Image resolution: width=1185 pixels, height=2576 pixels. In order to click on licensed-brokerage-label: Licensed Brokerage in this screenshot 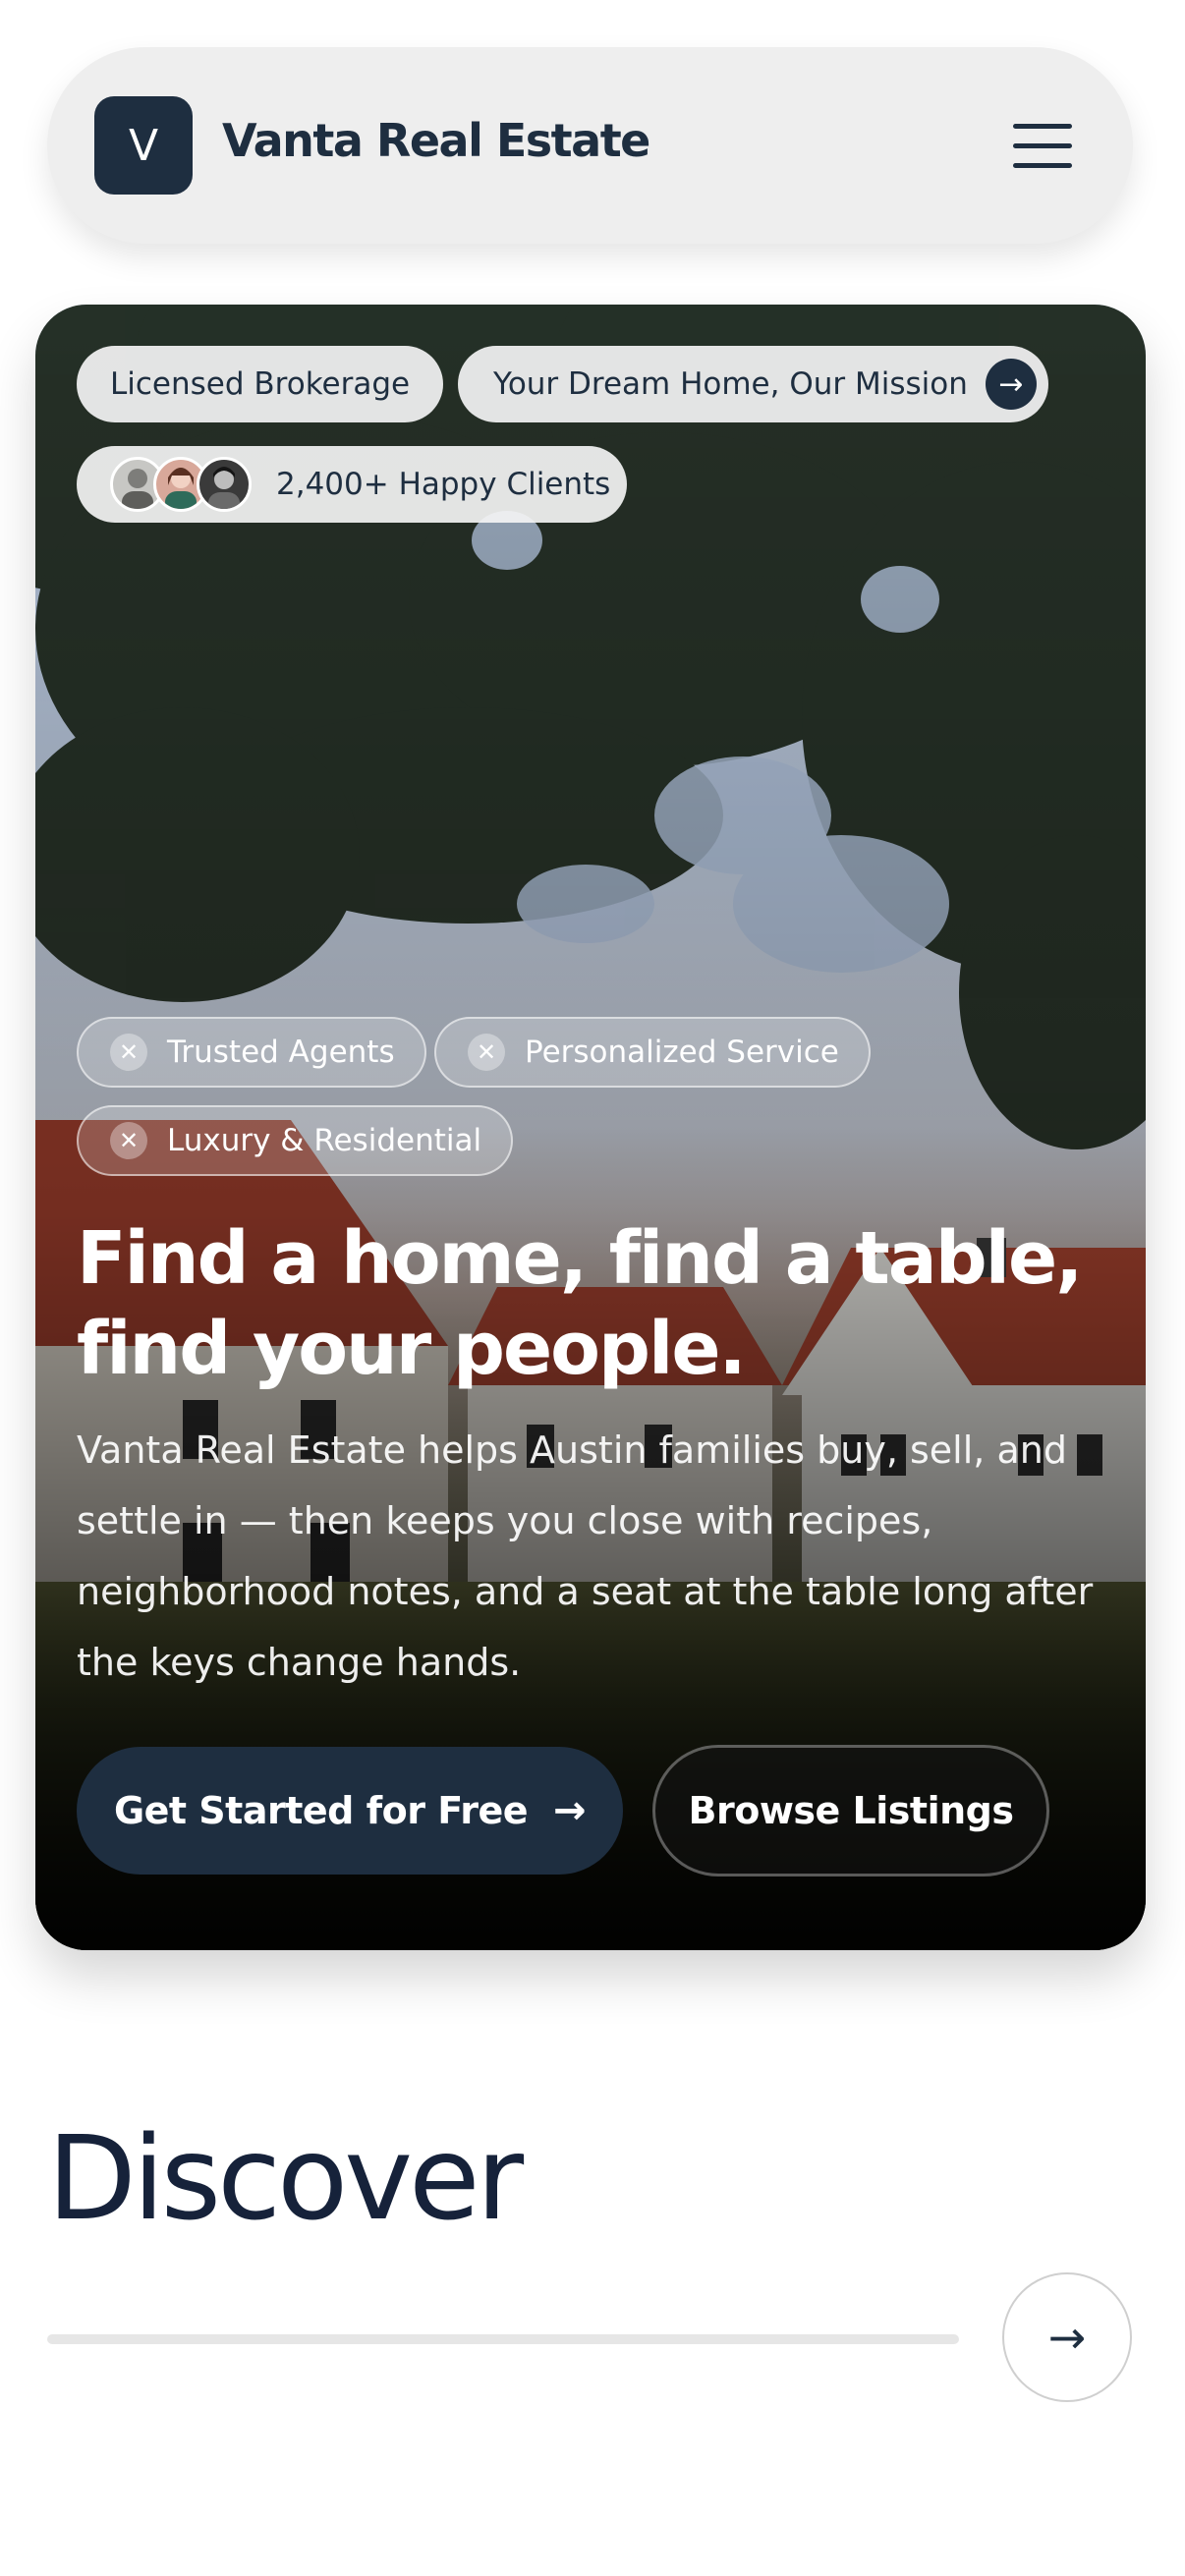, I will do `click(260, 384)`.